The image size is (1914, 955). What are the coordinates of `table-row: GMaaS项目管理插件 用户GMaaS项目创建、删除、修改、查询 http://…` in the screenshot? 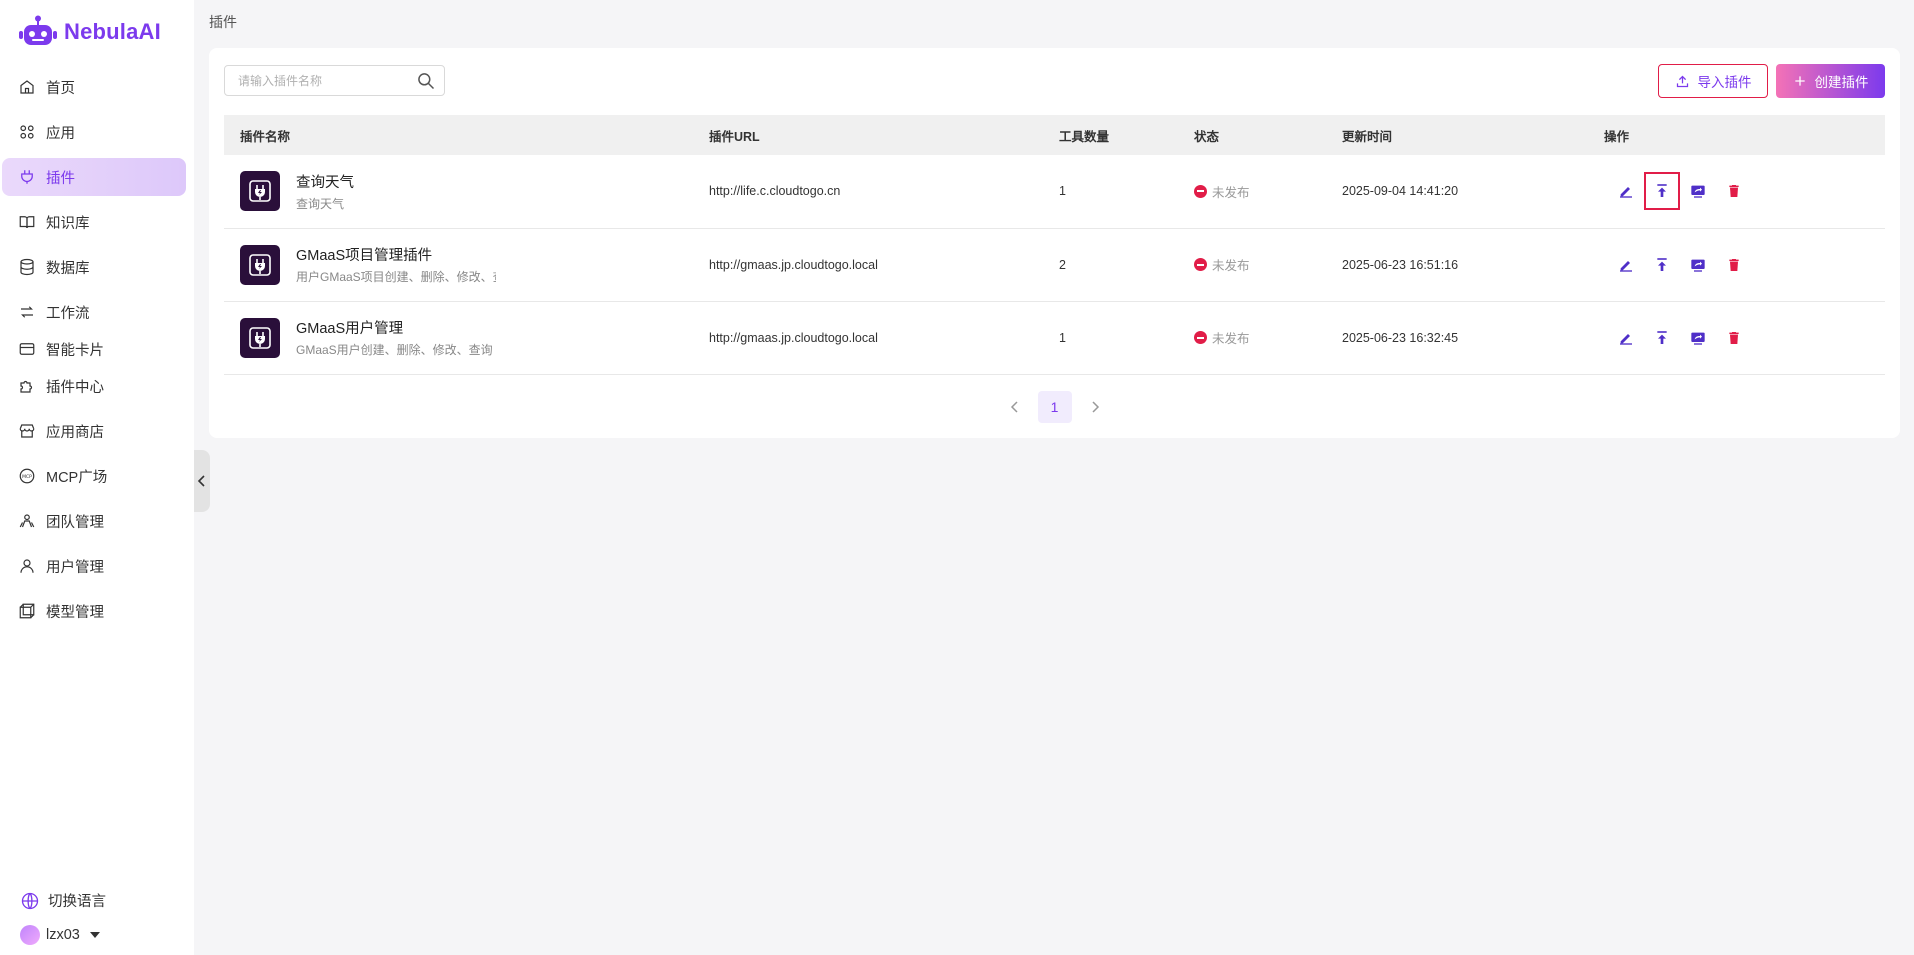 It's located at (1054, 265).